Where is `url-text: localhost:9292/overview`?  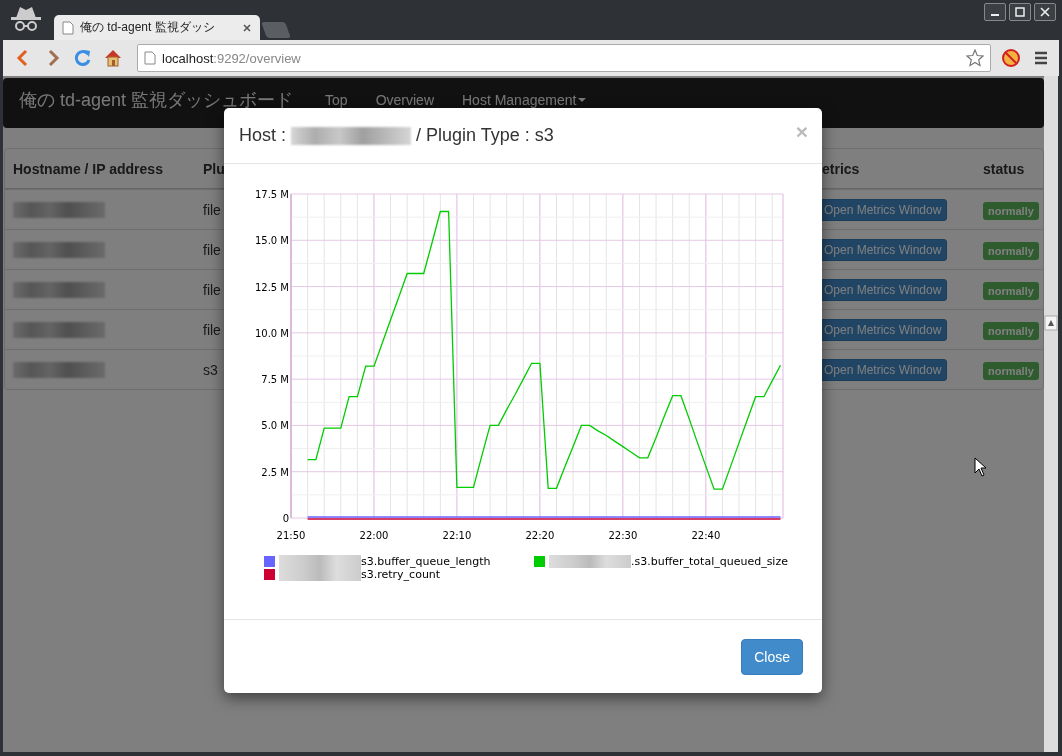 url-text: localhost:9292/overview is located at coordinates (232, 58).